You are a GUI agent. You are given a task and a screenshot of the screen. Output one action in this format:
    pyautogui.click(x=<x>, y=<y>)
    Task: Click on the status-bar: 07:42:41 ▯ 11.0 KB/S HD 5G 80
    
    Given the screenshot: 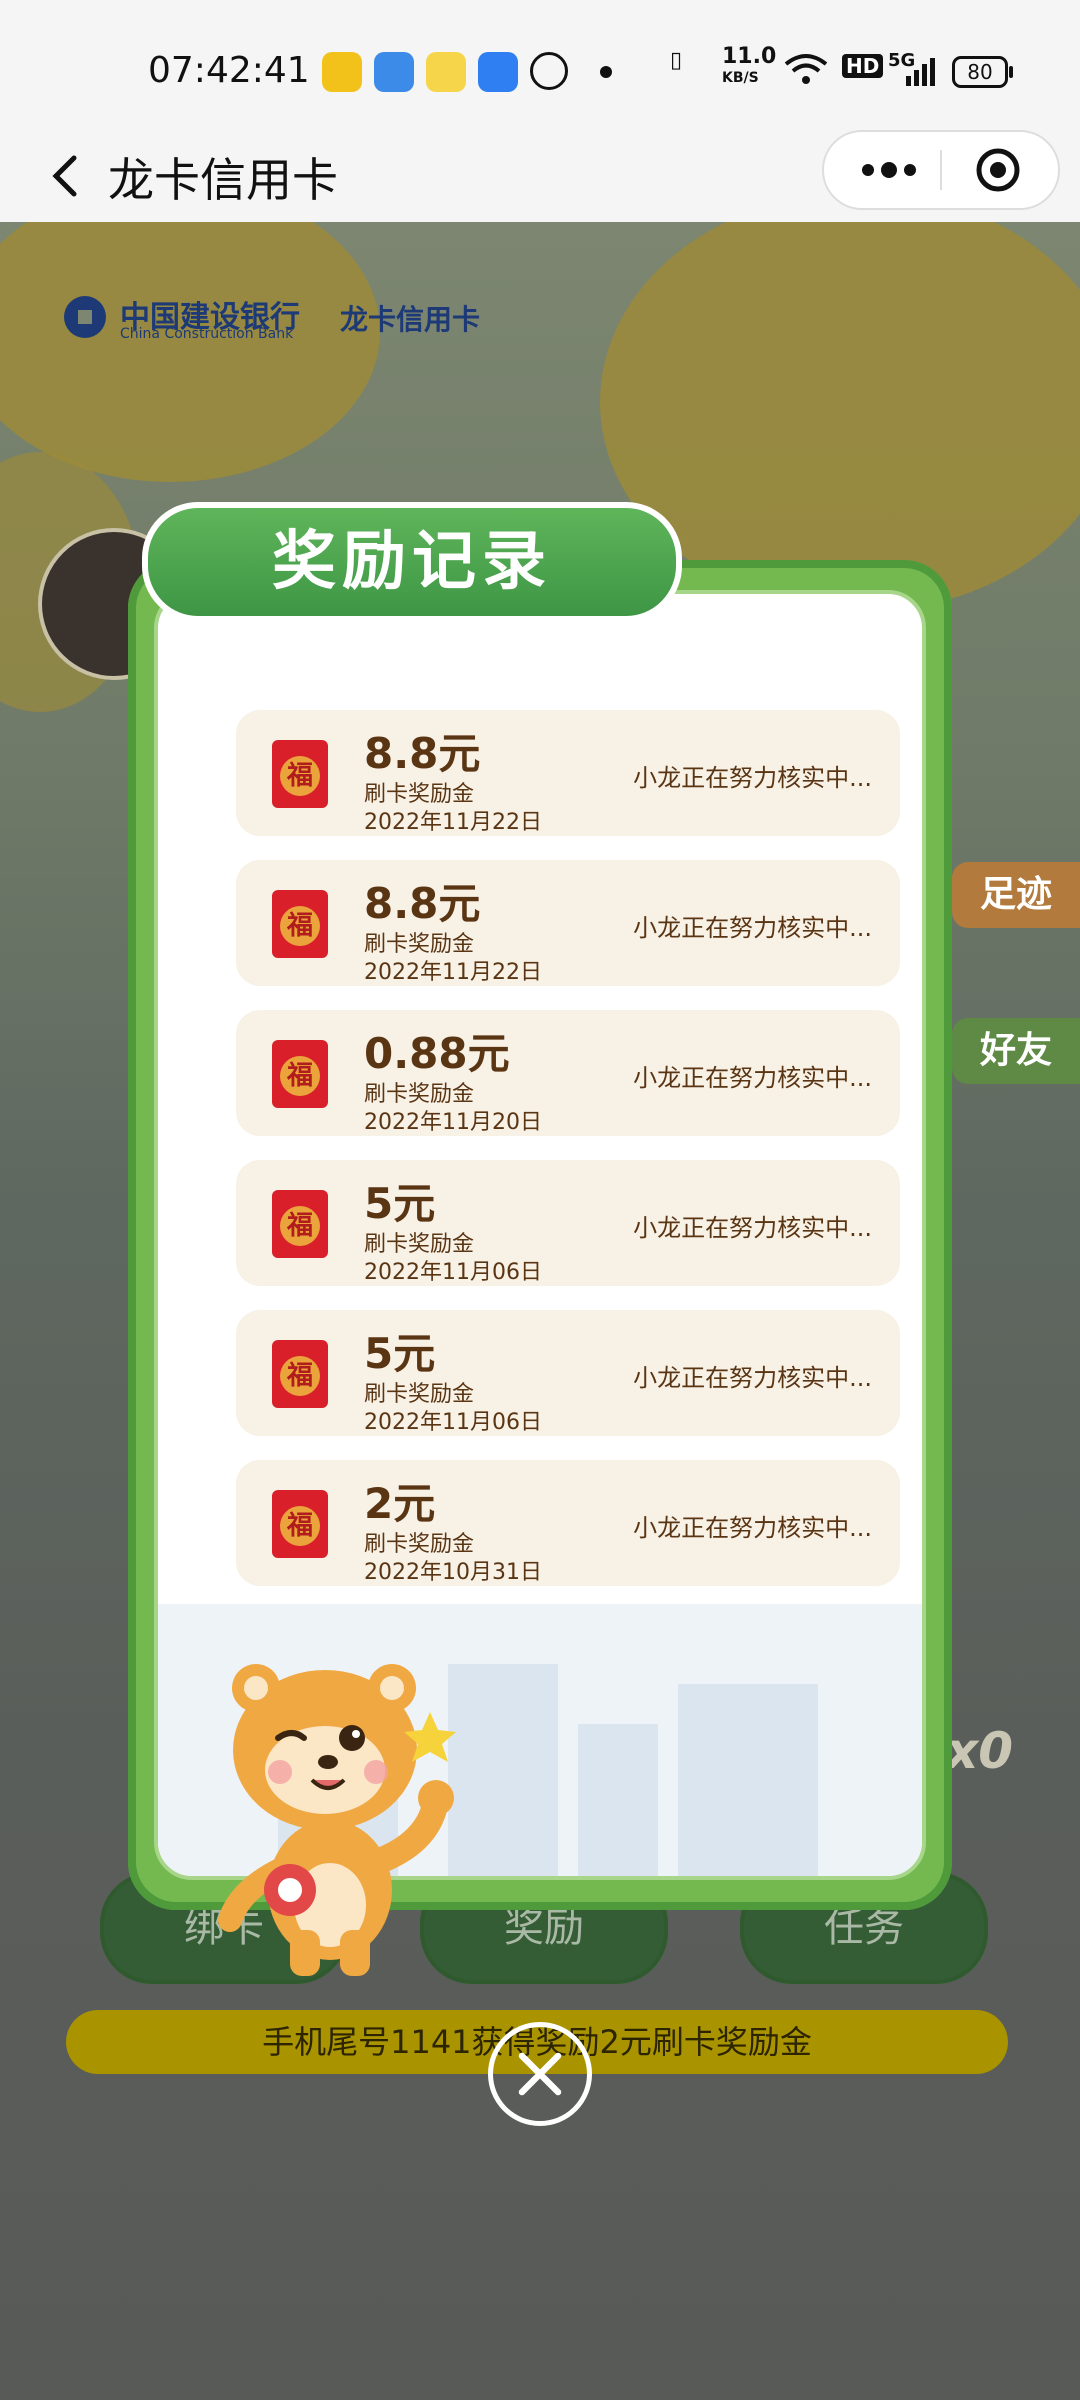 What is the action you would take?
    pyautogui.click(x=540, y=65)
    